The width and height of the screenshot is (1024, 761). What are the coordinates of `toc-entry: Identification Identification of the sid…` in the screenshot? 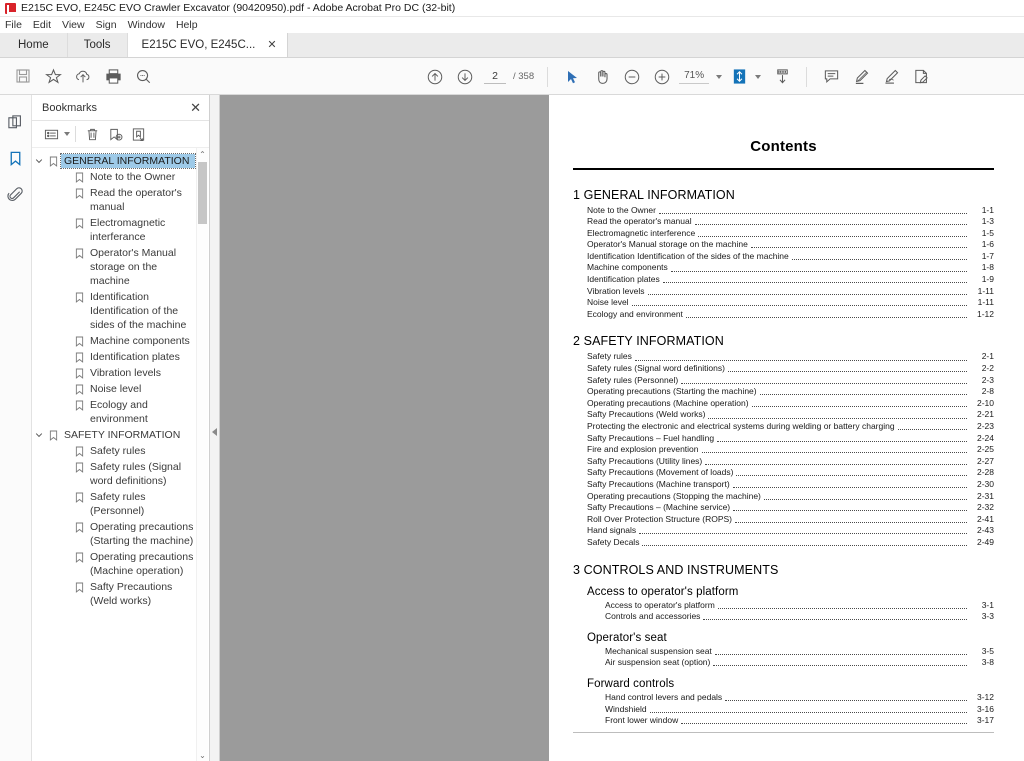 It's located at (783, 257).